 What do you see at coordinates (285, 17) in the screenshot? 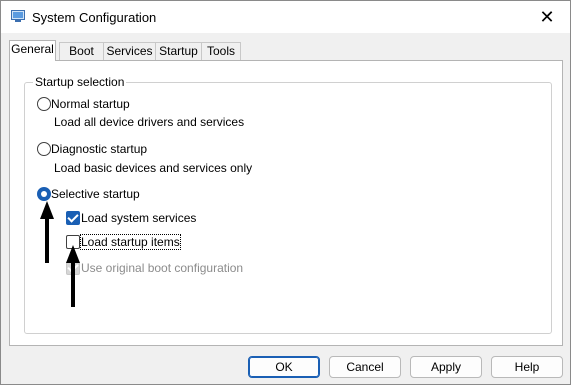
I see `title-bar: System Configuration ✕` at bounding box center [285, 17].